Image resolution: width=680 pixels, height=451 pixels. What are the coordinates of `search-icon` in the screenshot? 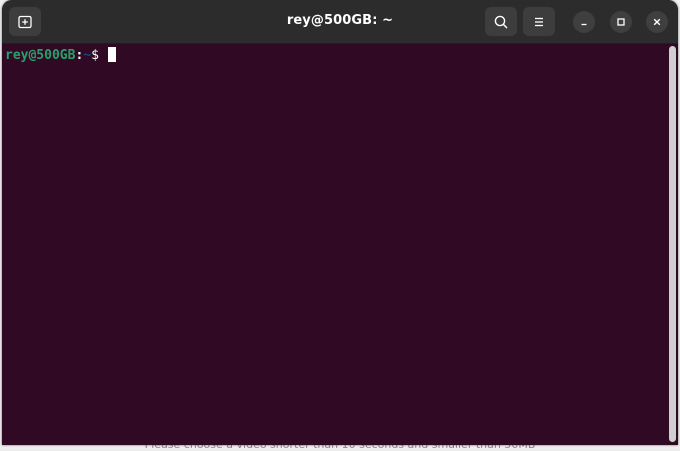 It's located at (501, 22).